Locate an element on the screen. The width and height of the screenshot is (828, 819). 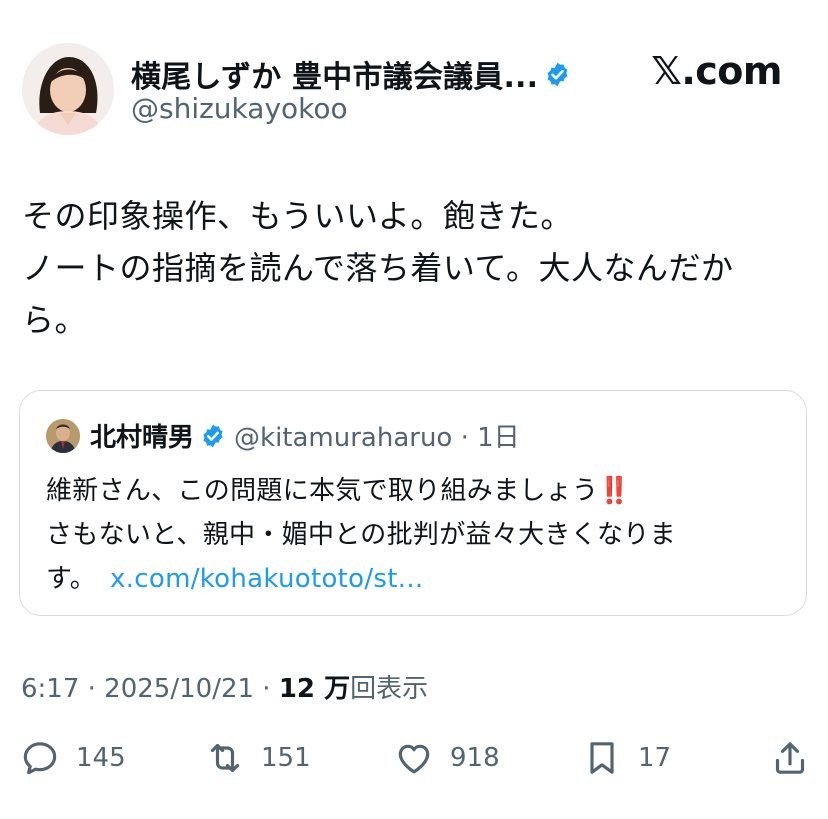
timestamp: 6:17 · 2025/10/21 · is located at coordinates (150, 689).